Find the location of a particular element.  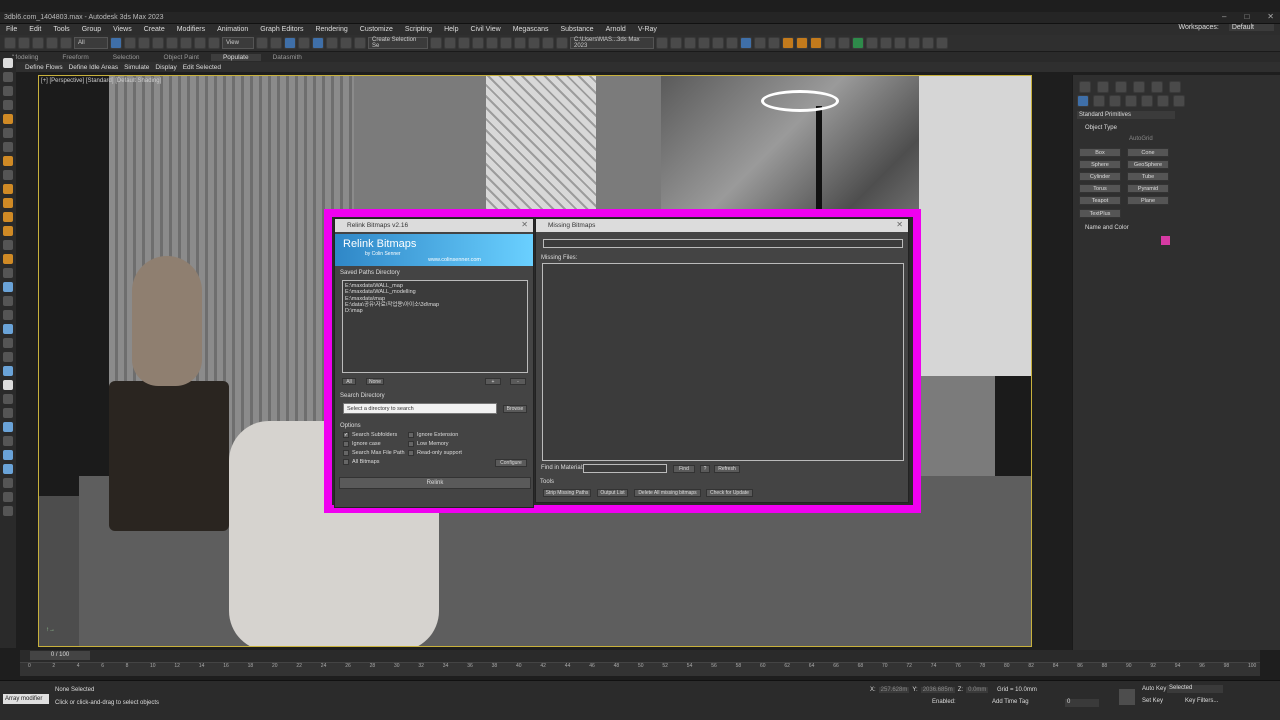

selection-filter-dropdown: All is located at coordinates (91, 43).